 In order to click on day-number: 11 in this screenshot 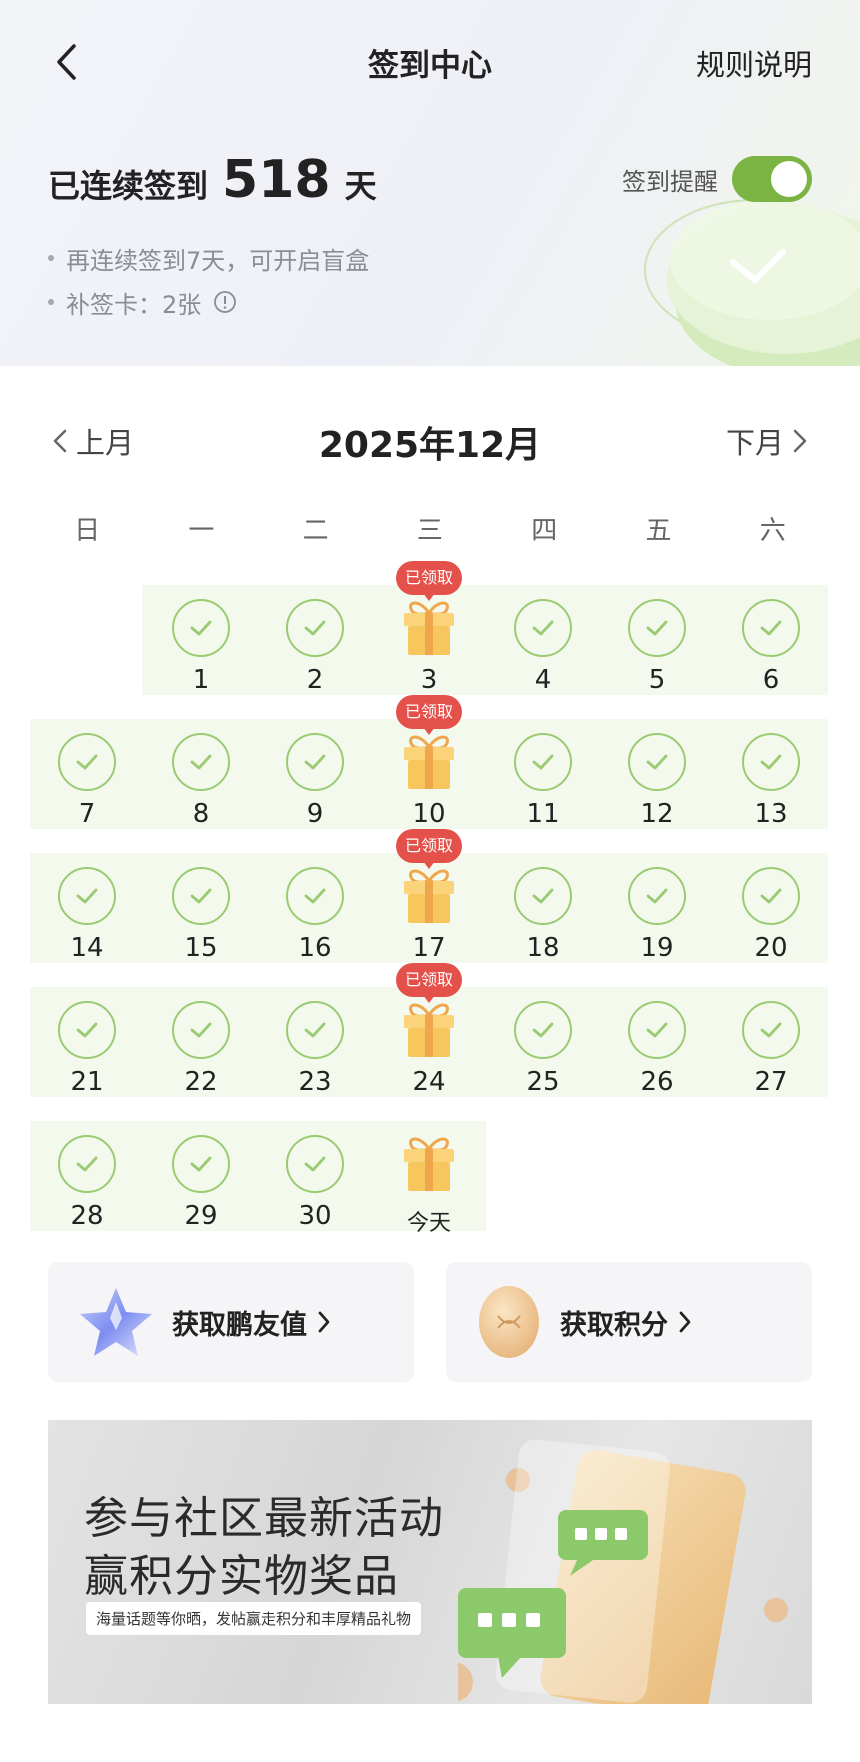, I will do `click(543, 814)`.